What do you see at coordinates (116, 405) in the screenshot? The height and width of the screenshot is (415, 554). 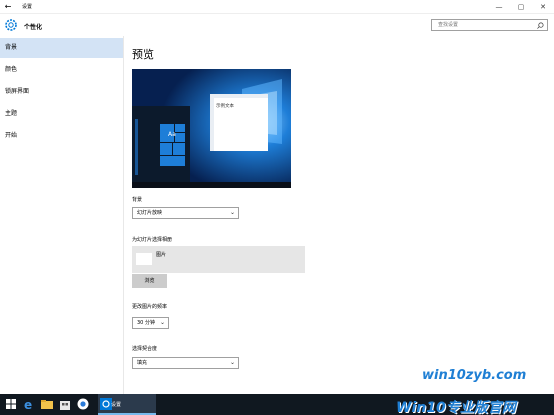 I see `taskbar-app-label: 设置` at bounding box center [116, 405].